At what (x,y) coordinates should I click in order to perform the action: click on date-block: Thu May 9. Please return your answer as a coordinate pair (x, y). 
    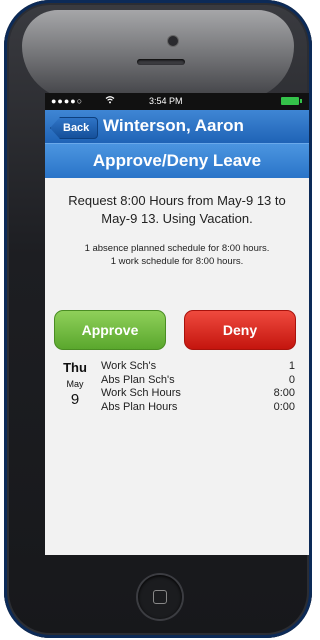
    Looking at the image, I should click on (75, 384).